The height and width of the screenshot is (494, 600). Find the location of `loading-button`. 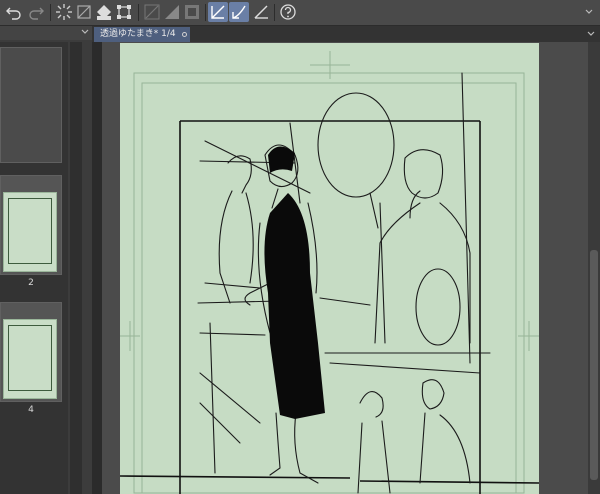

loading-button is located at coordinates (64, 12).